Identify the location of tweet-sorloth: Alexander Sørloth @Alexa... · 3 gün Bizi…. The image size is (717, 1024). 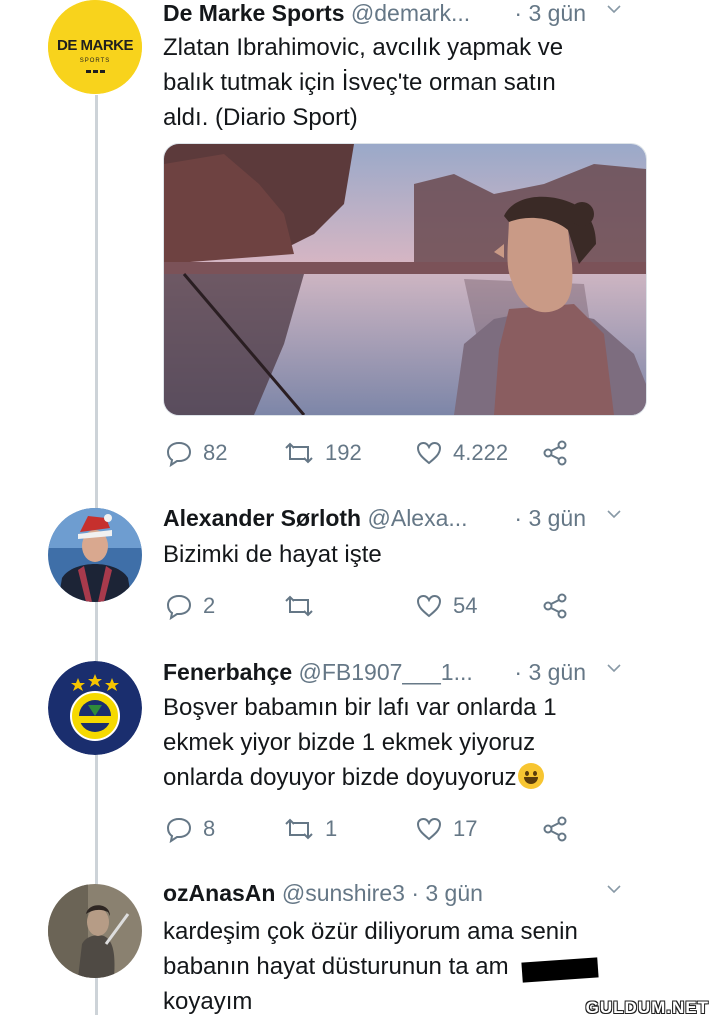
(358, 565).